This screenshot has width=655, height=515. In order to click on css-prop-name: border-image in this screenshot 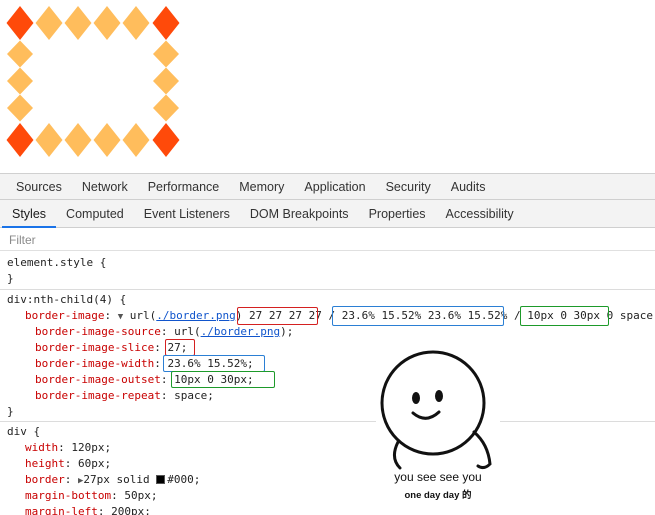, I will do `click(64, 315)`.